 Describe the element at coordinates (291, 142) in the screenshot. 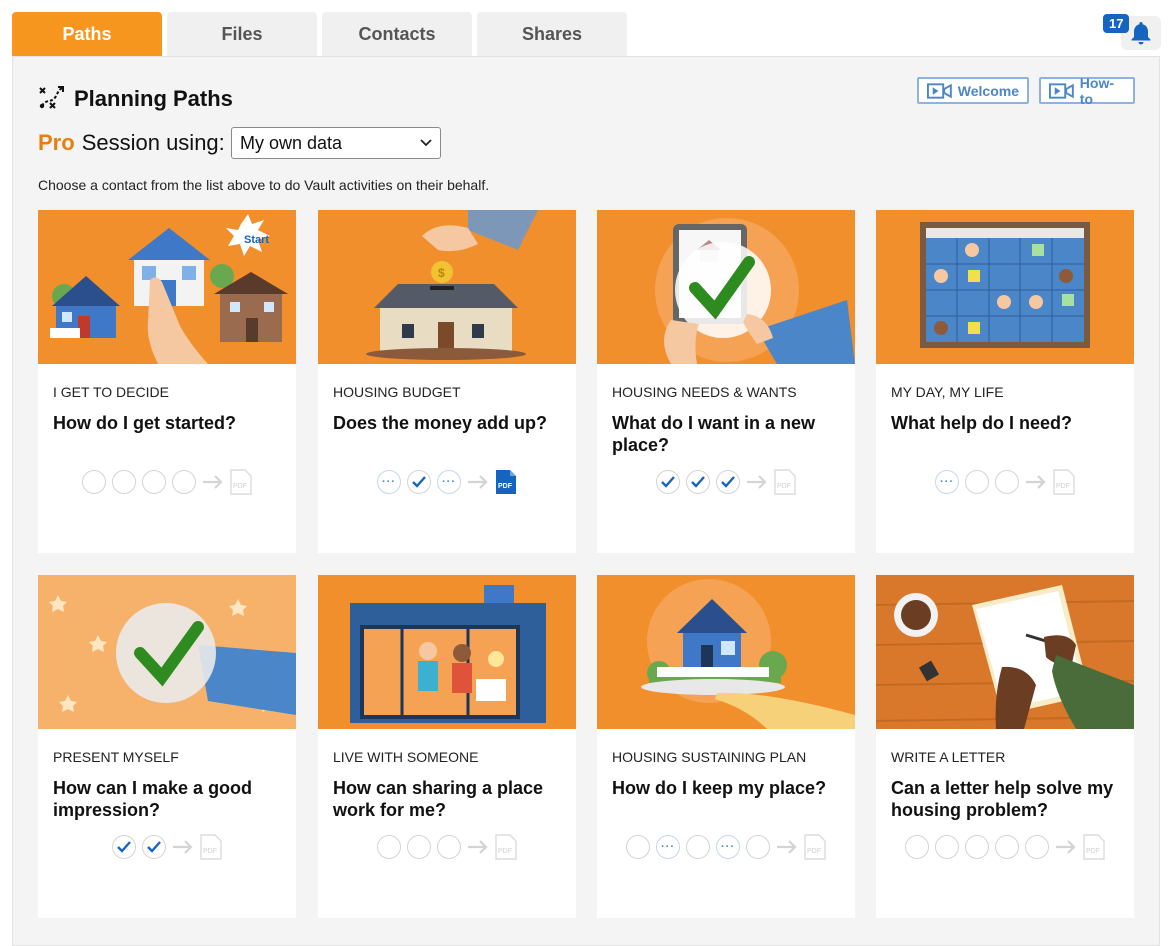

I see `session-selected-value: My own data` at that location.